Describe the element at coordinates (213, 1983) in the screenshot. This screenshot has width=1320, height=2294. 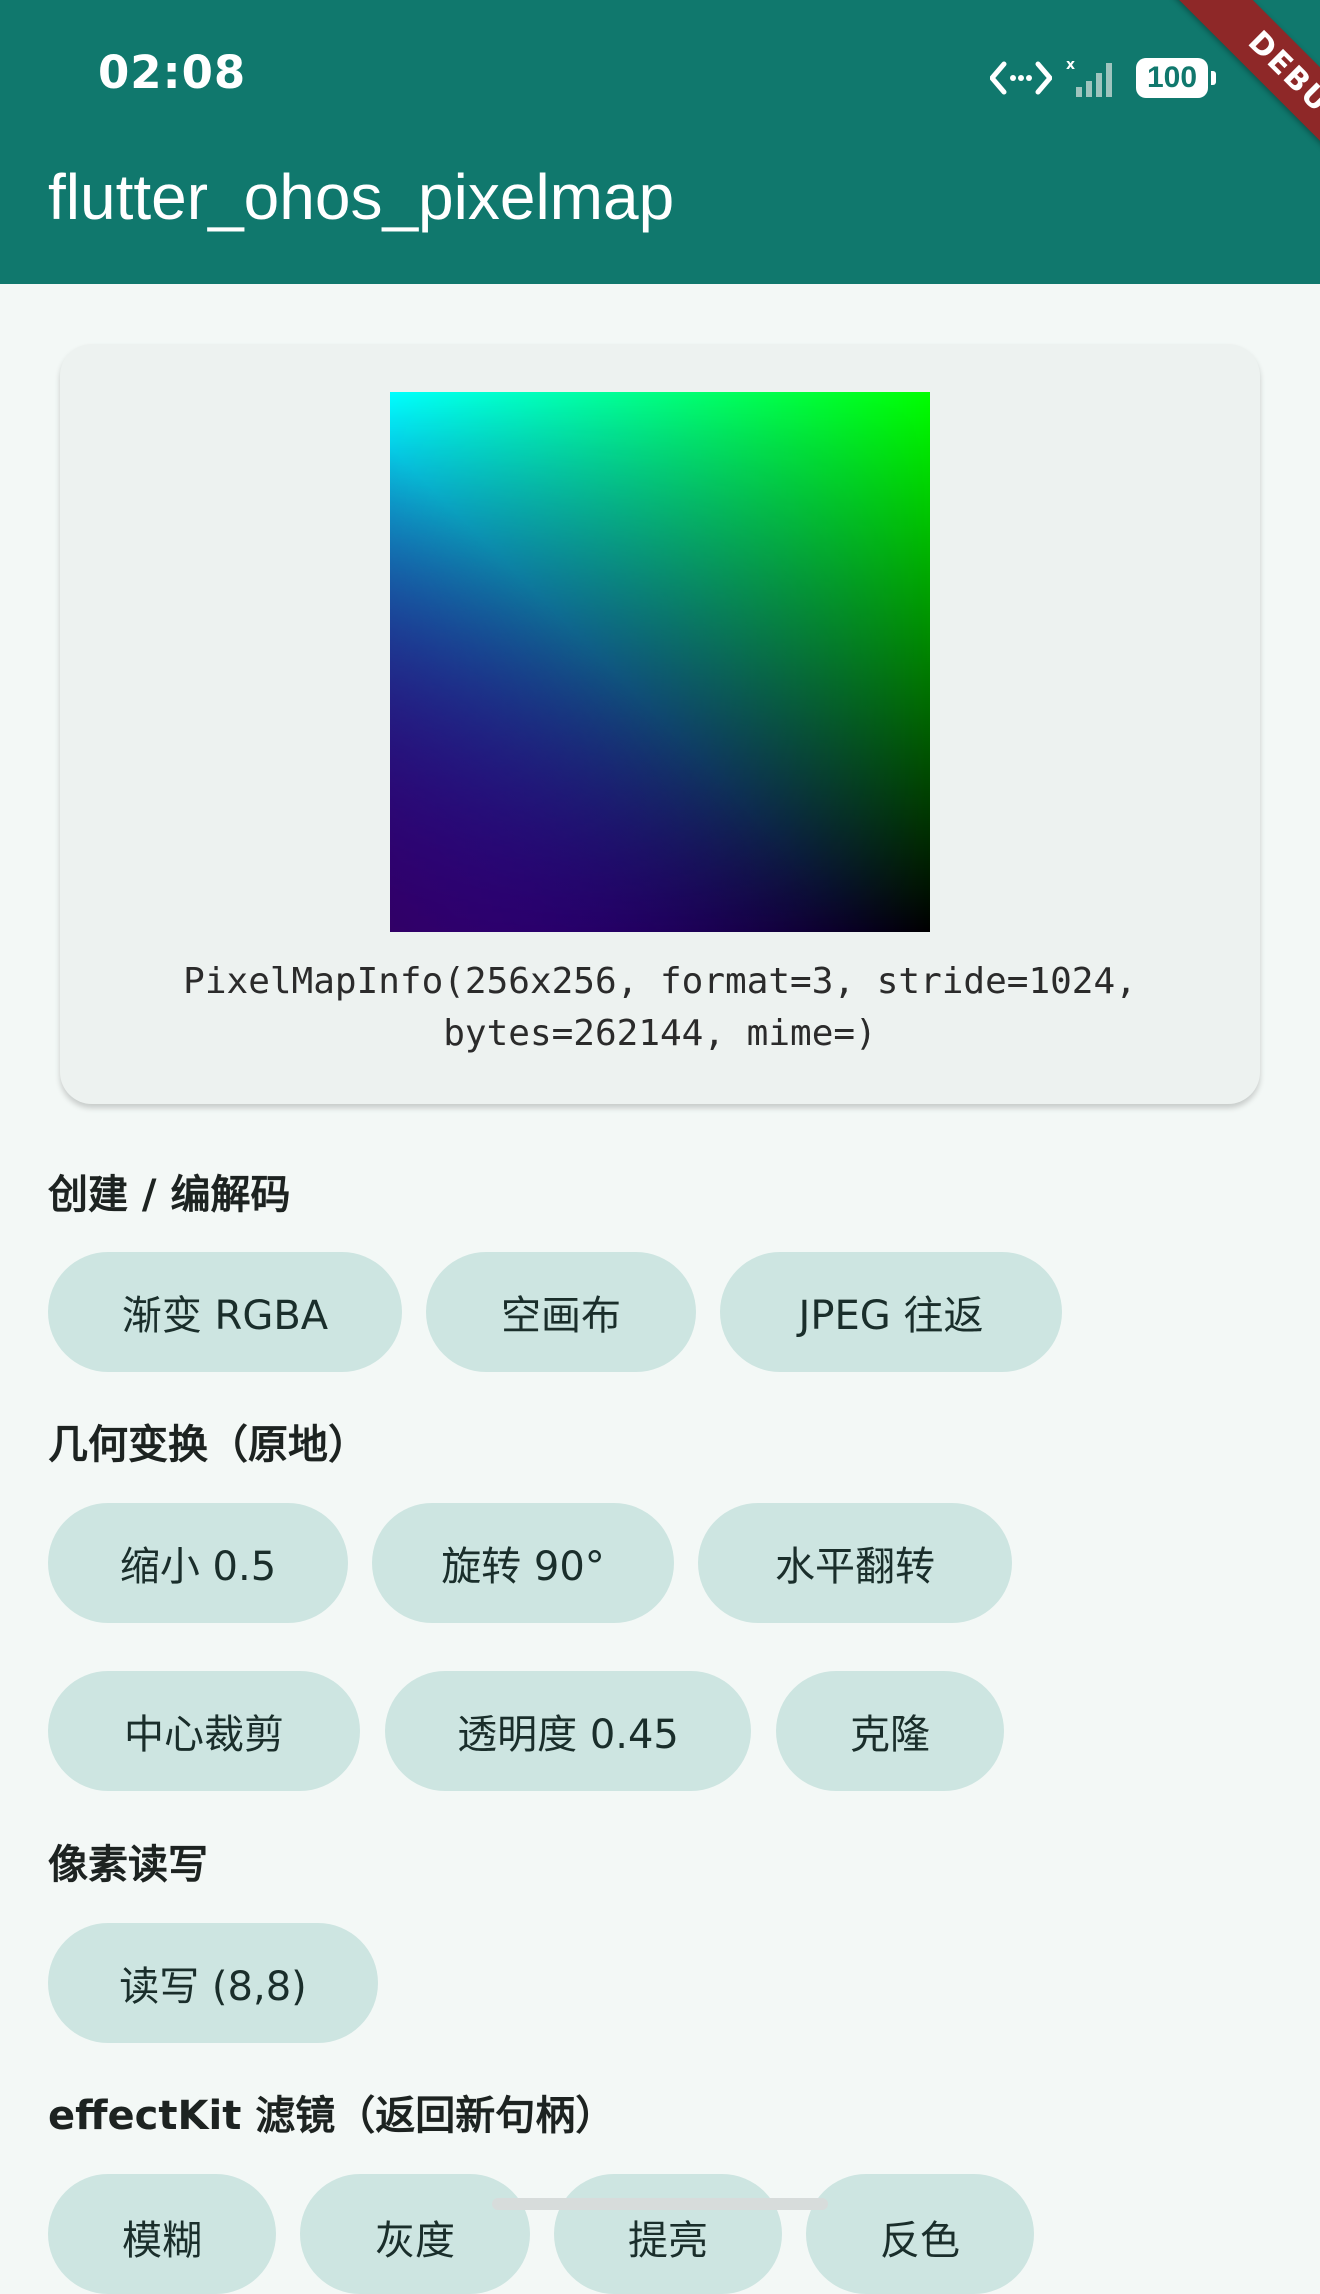
I see `read-write-pixel-button: 读写 (8,8)` at that location.